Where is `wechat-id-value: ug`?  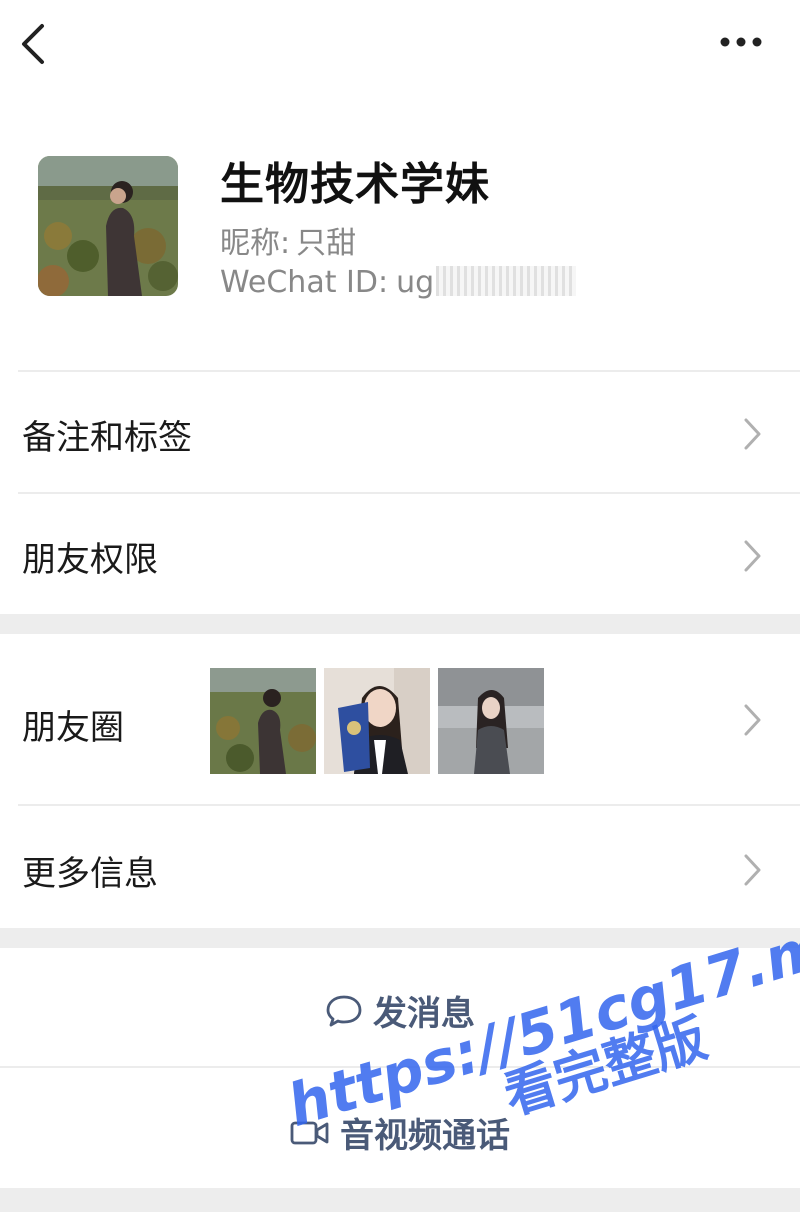 wechat-id-value: ug is located at coordinates (415, 282).